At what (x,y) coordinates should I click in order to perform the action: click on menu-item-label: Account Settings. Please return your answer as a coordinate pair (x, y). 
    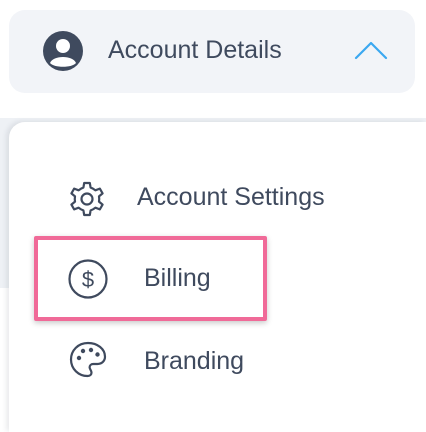
    Looking at the image, I should click on (231, 197).